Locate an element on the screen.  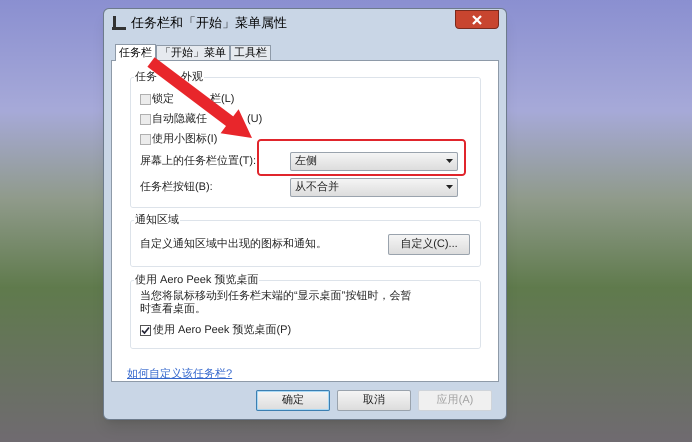
close-icon is located at coordinates (477, 19).